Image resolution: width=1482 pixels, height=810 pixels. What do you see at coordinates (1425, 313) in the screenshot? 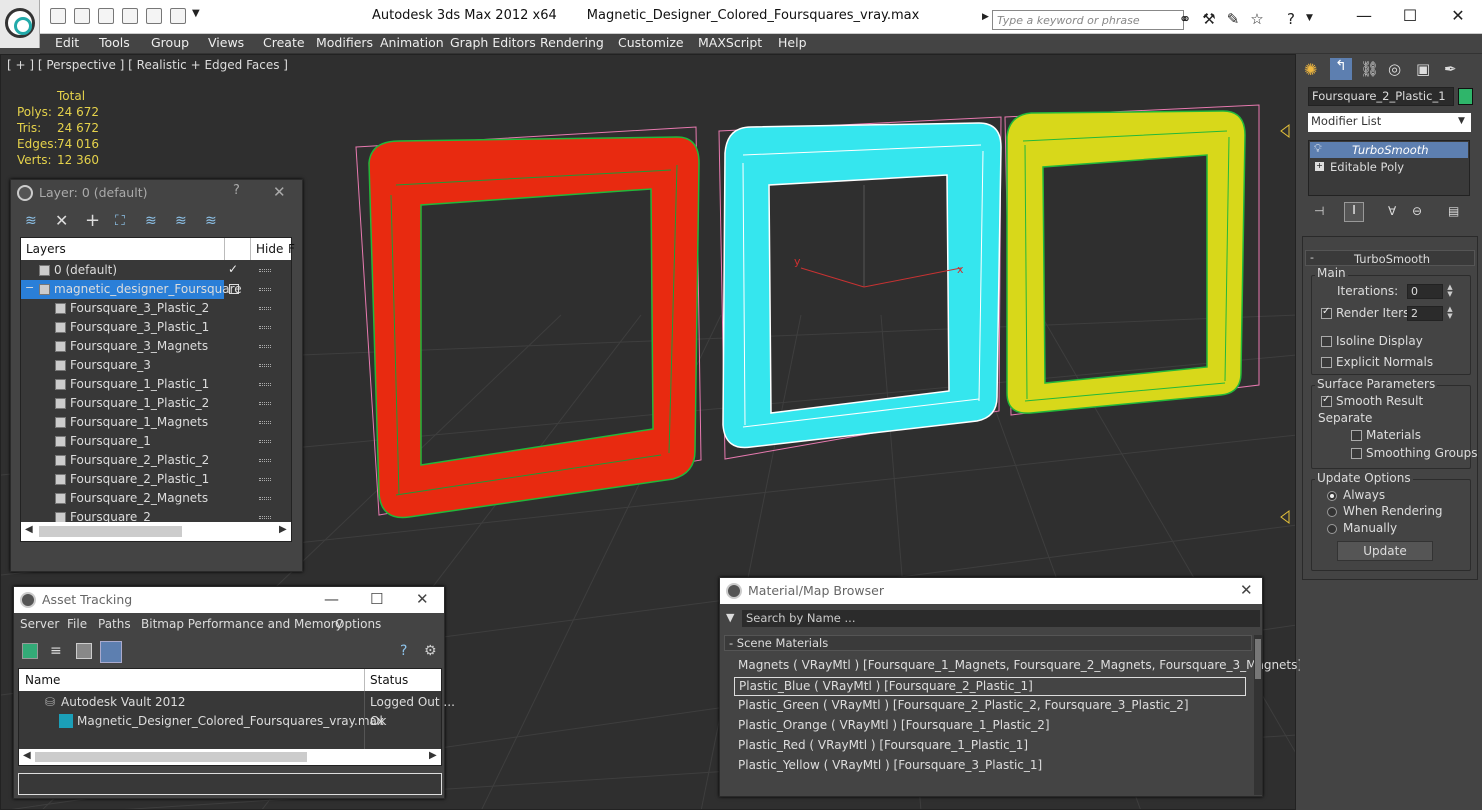
I see `render-iters-spinner: 2` at bounding box center [1425, 313].